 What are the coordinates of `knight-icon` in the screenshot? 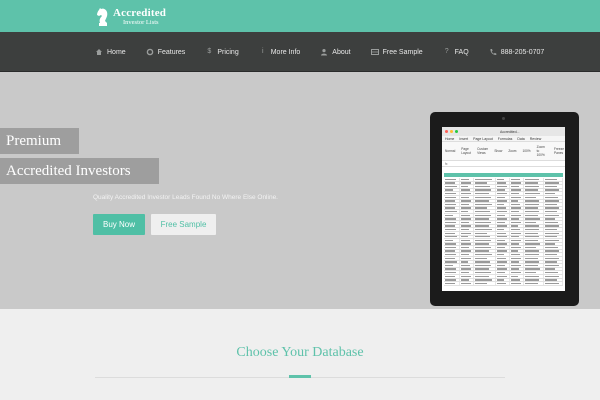 It's located at (103, 17).